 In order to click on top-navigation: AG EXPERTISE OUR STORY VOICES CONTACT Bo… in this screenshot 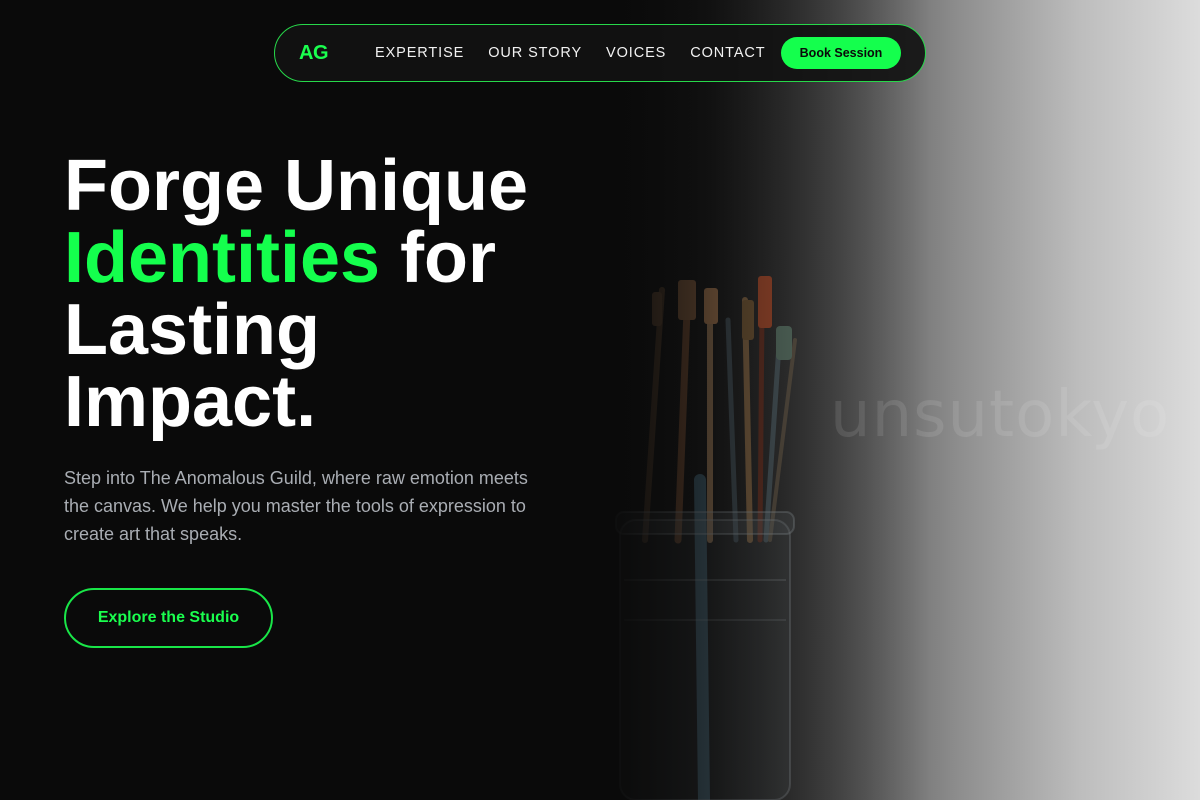, I will do `click(600, 53)`.